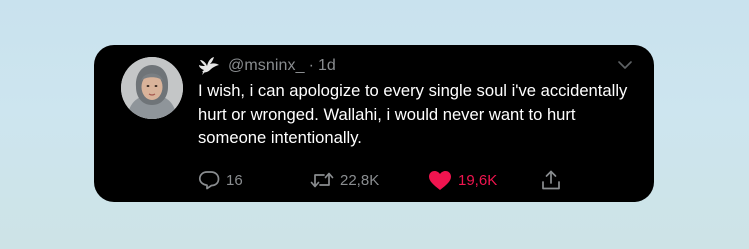  I want to click on reply-button: 16, so click(220, 180).